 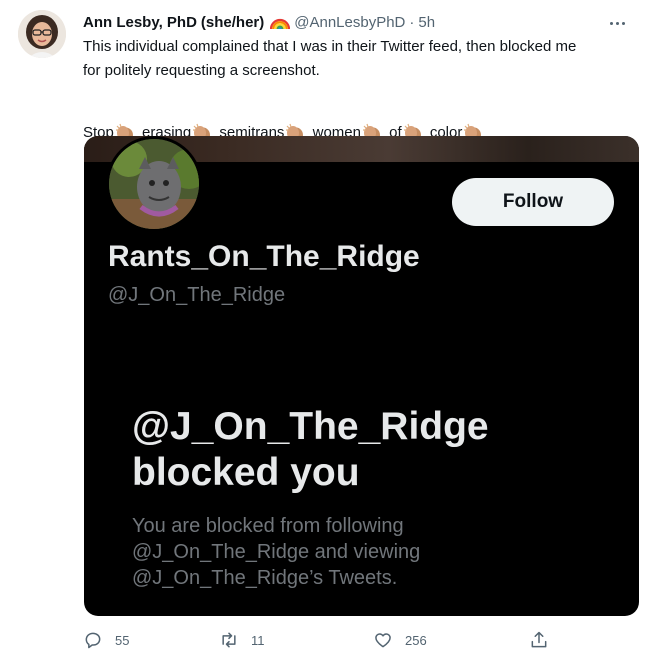 I want to click on like-count: 256, so click(x=416, y=640).